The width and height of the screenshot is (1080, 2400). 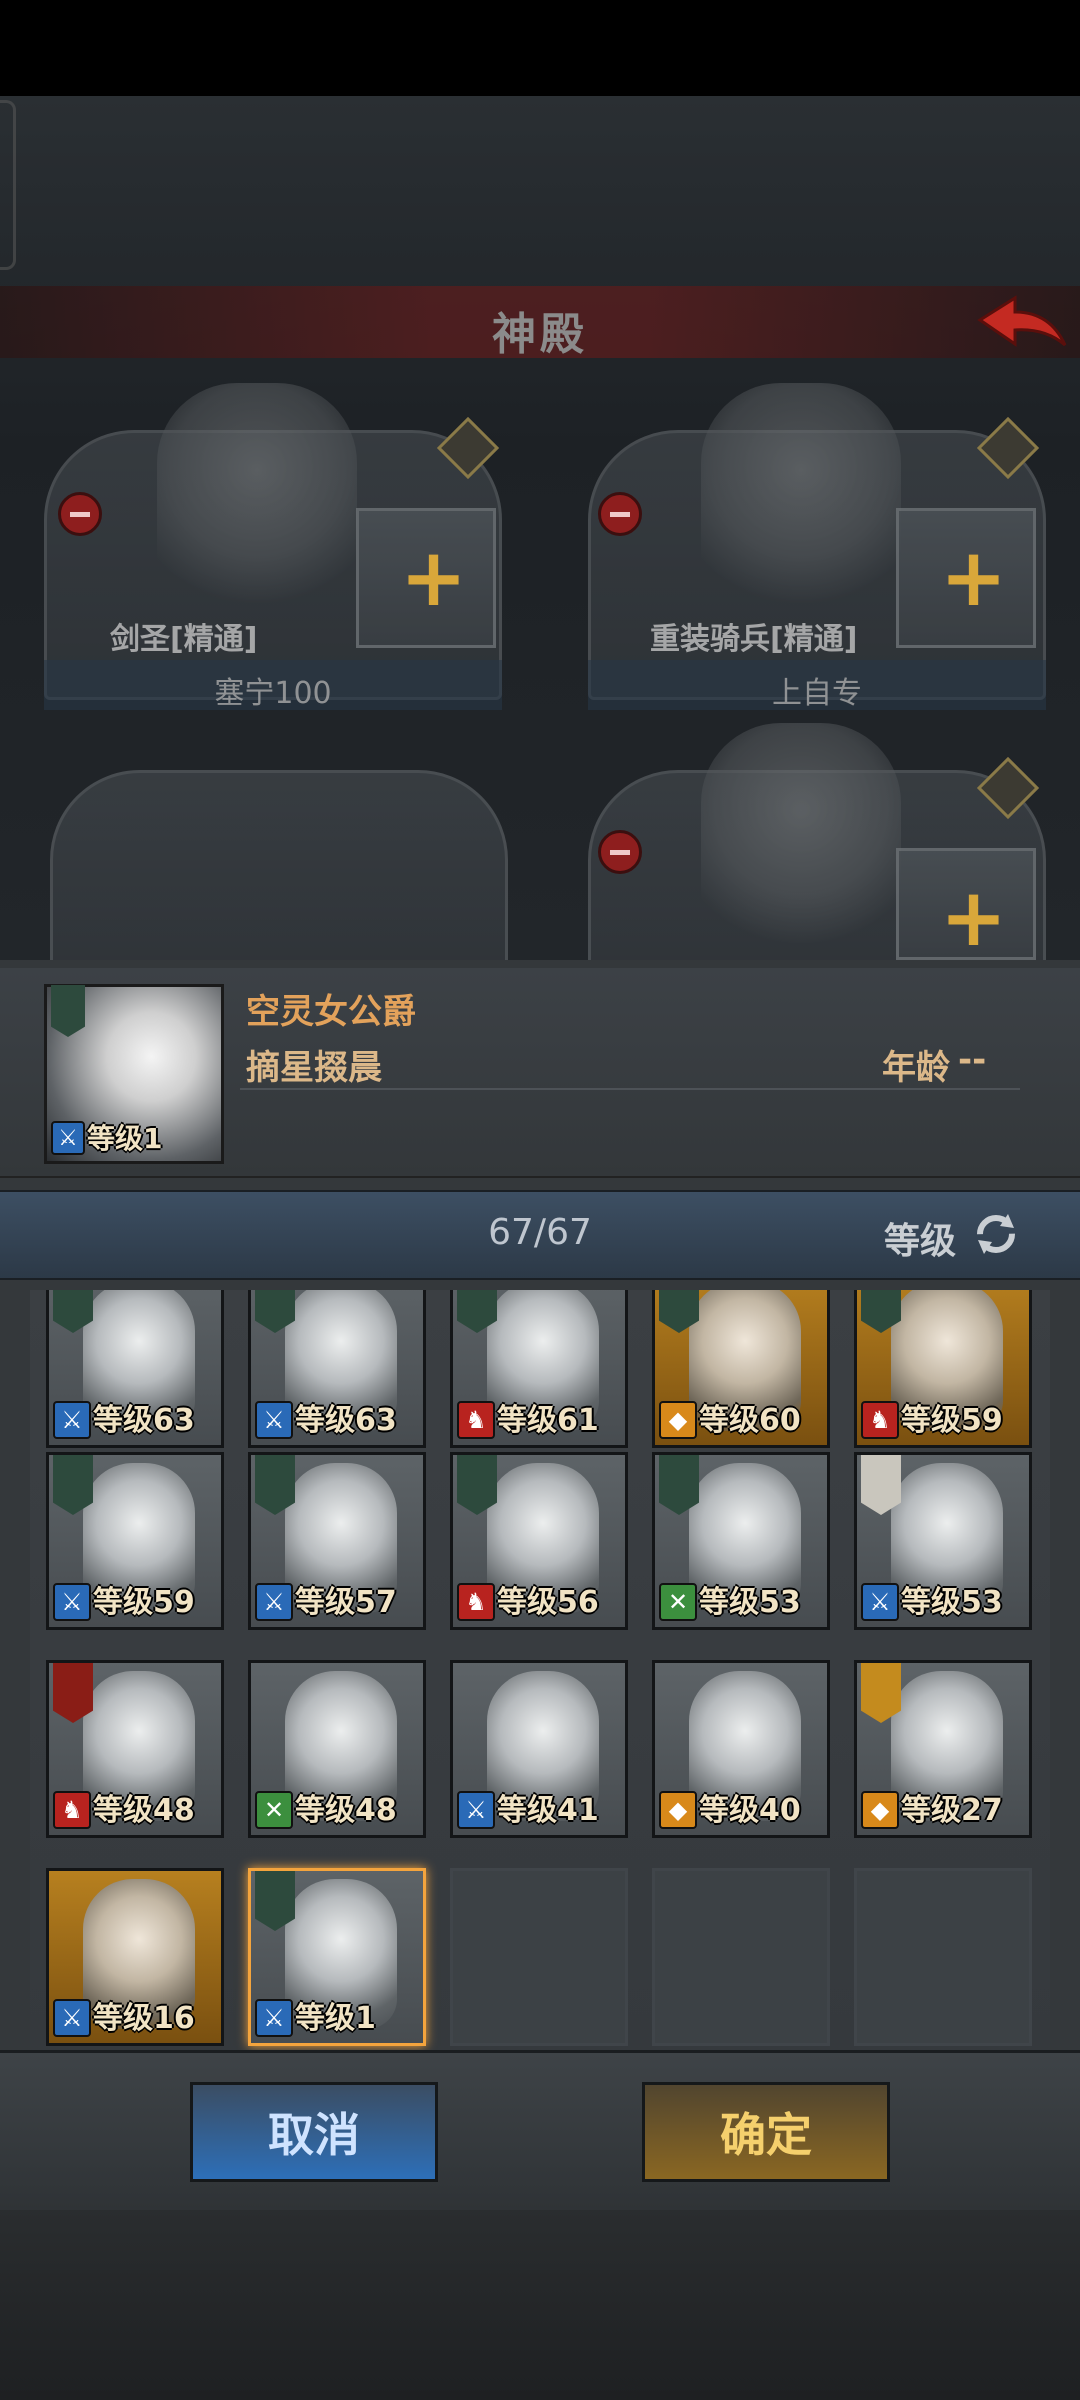 I want to click on slot-class-label: 重装骑兵[精通], so click(x=754, y=639).